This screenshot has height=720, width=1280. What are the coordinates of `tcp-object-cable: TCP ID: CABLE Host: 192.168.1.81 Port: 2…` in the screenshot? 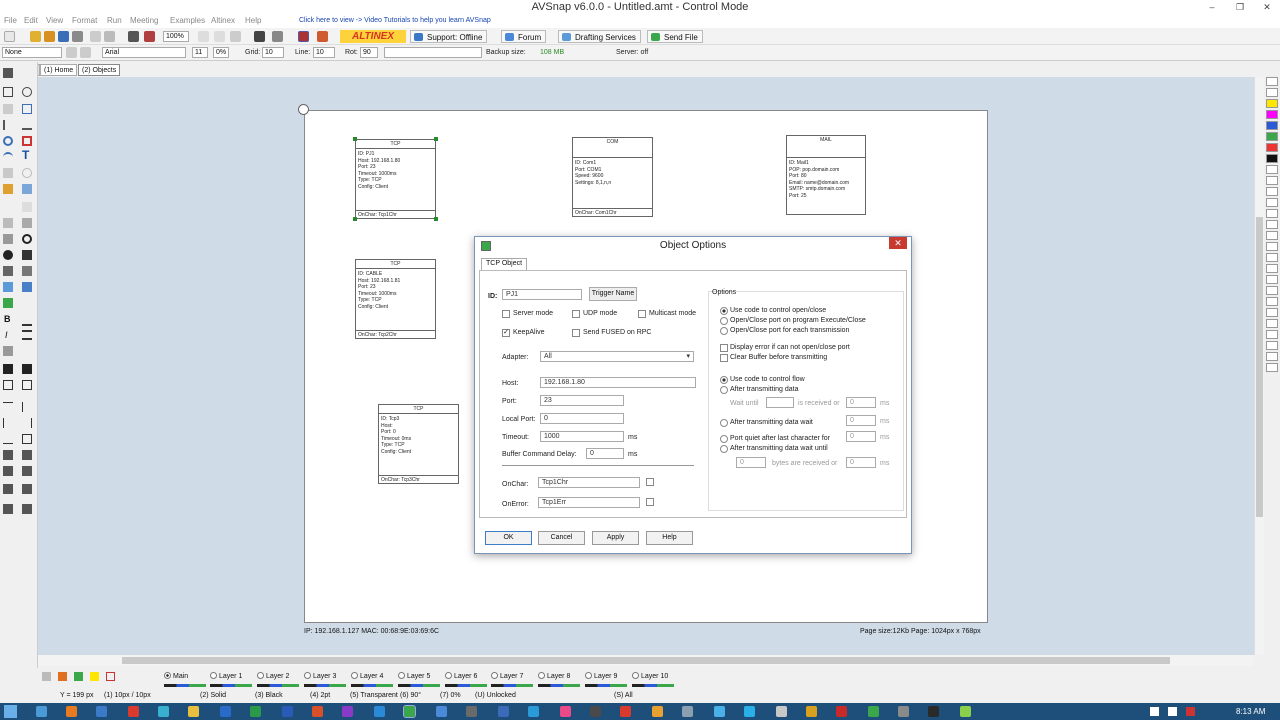 It's located at (395, 299).